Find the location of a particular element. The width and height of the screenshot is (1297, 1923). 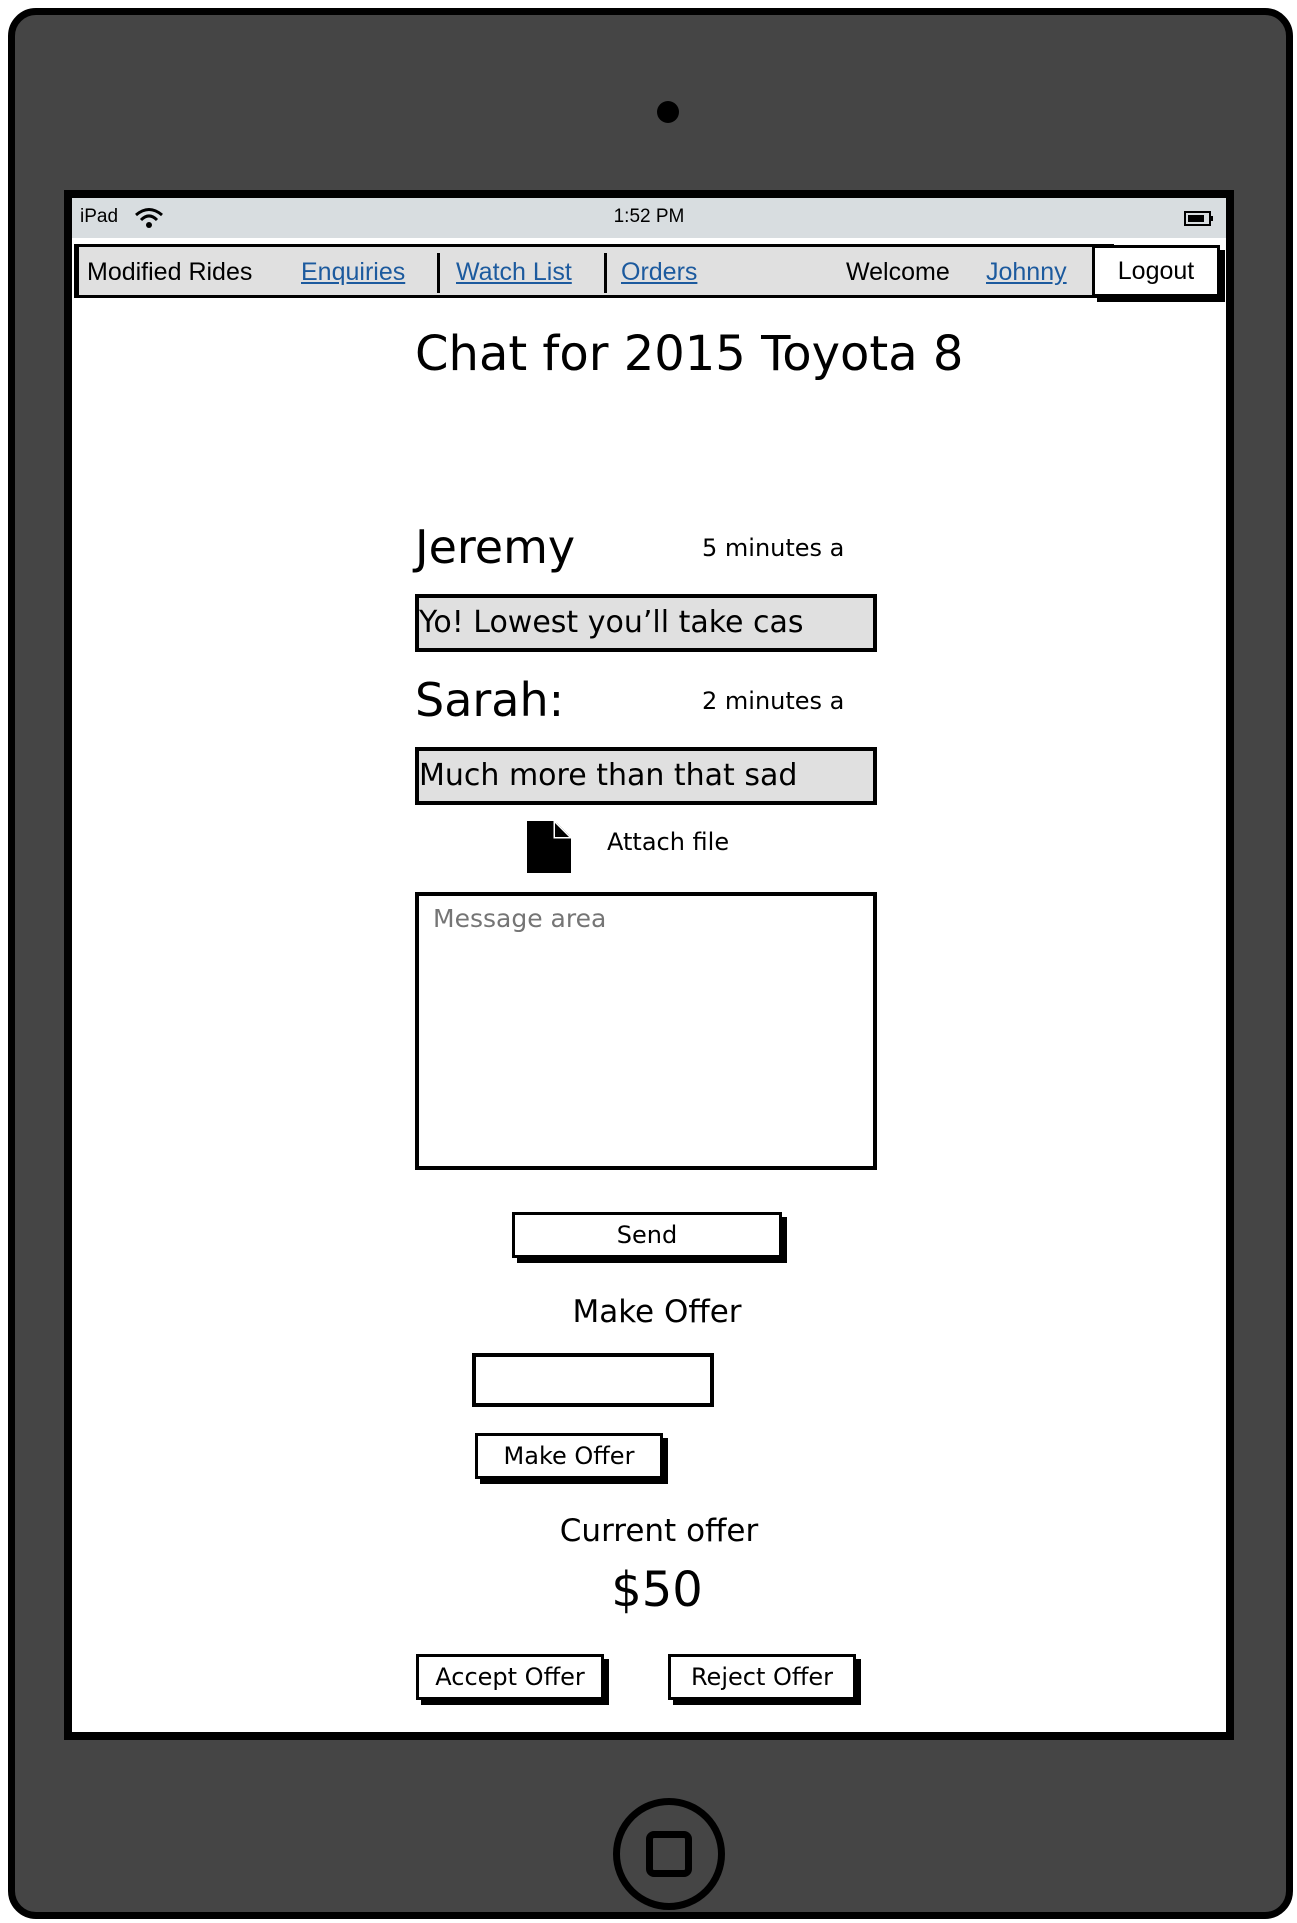

accept-offer-button: Accept Offer is located at coordinates (510, 1677).